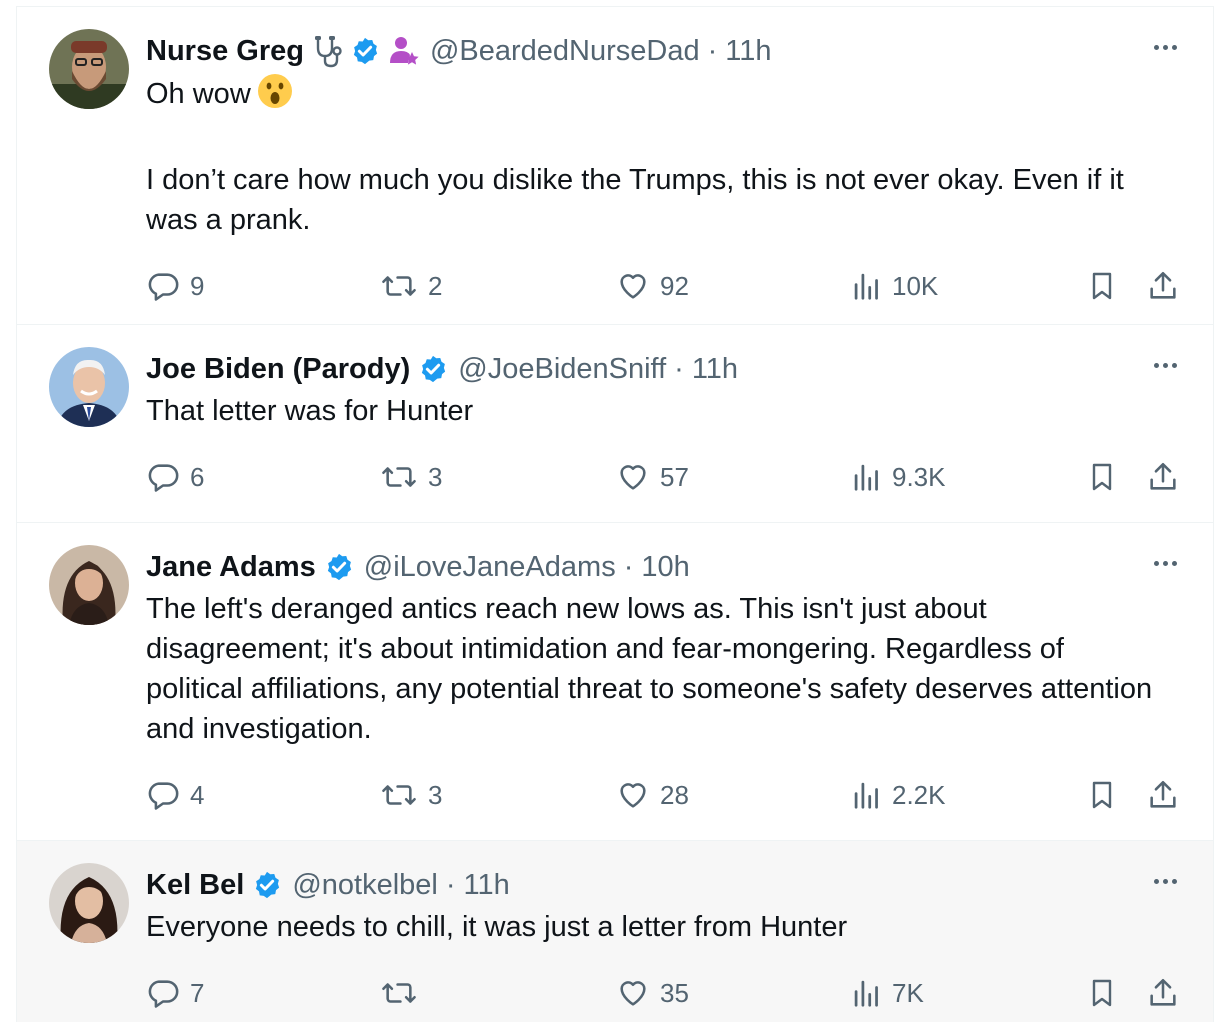 The height and width of the screenshot is (1022, 1222). Describe the element at coordinates (365, 885) in the screenshot. I see `author-handle: @notkelbel` at that location.